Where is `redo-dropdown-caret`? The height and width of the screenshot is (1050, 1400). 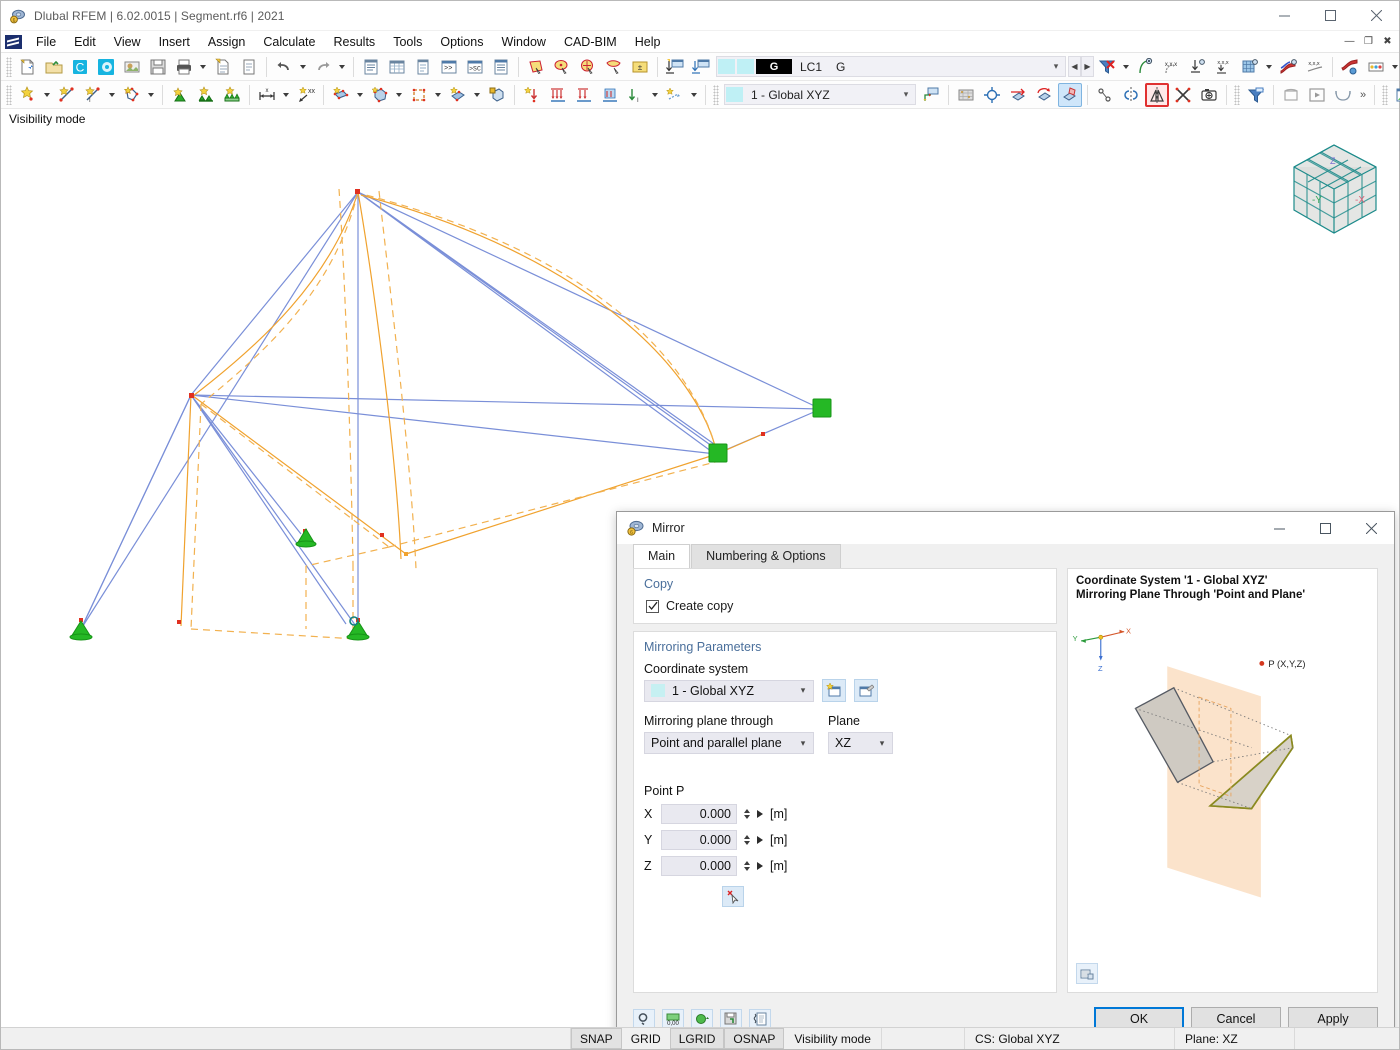 redo-dropdown-caret is located at coordinates (341, 67).